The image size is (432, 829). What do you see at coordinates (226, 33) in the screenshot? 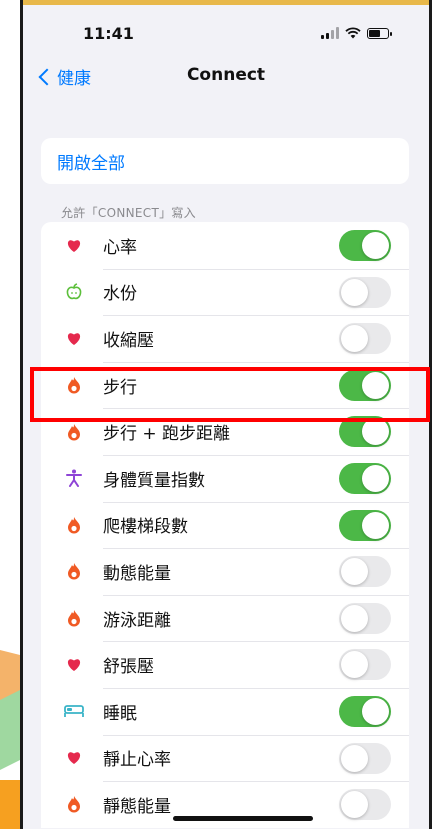
I see `status-bar: 11:41` at bounding box center [226, 33].